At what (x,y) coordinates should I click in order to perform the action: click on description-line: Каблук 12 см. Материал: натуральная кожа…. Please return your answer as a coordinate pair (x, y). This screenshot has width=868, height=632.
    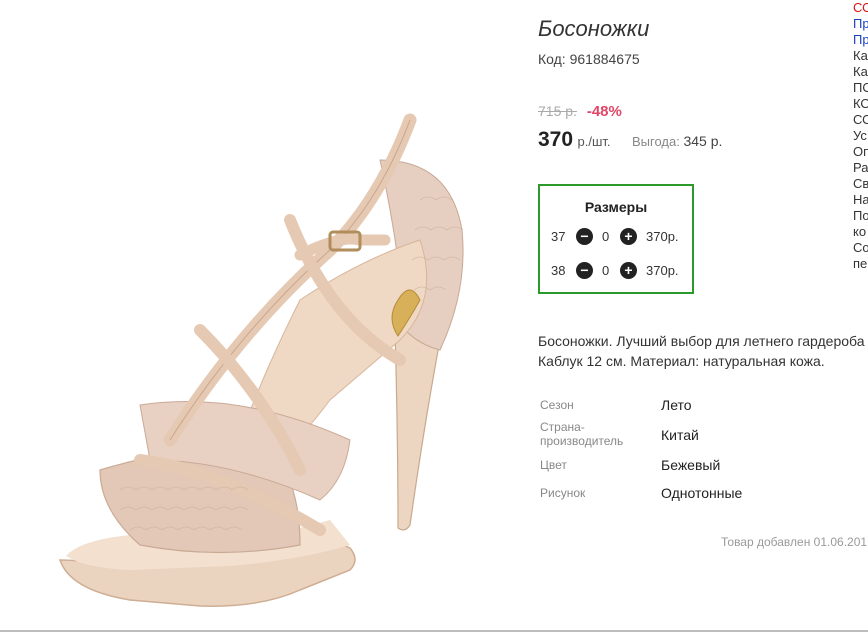
    Looking at the image, I should click on (681, 361).